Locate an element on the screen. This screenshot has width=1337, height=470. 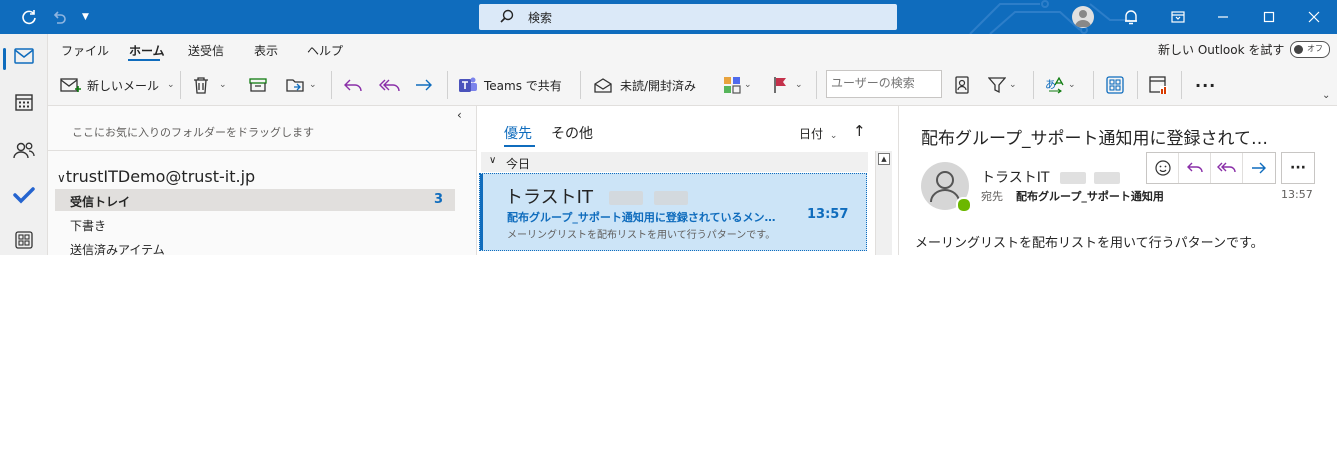
sender-name: トラストIT is located at coordinates (1051, 177).